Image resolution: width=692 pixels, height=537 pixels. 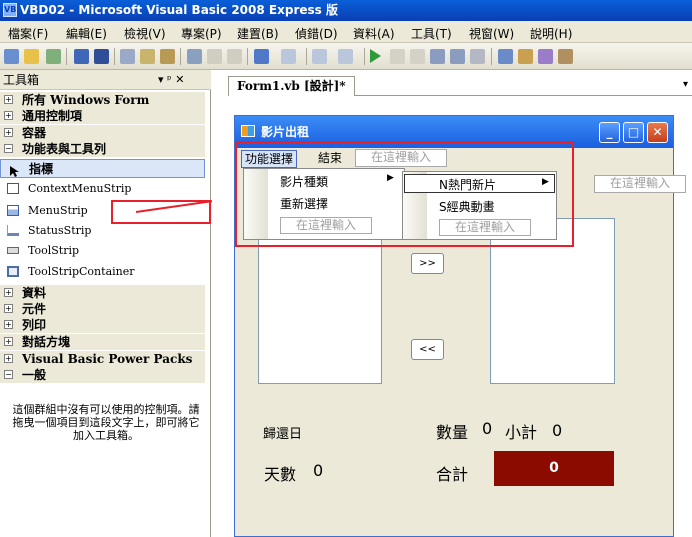 I want to click on total-label: 合計, so click(x=452, y=474).